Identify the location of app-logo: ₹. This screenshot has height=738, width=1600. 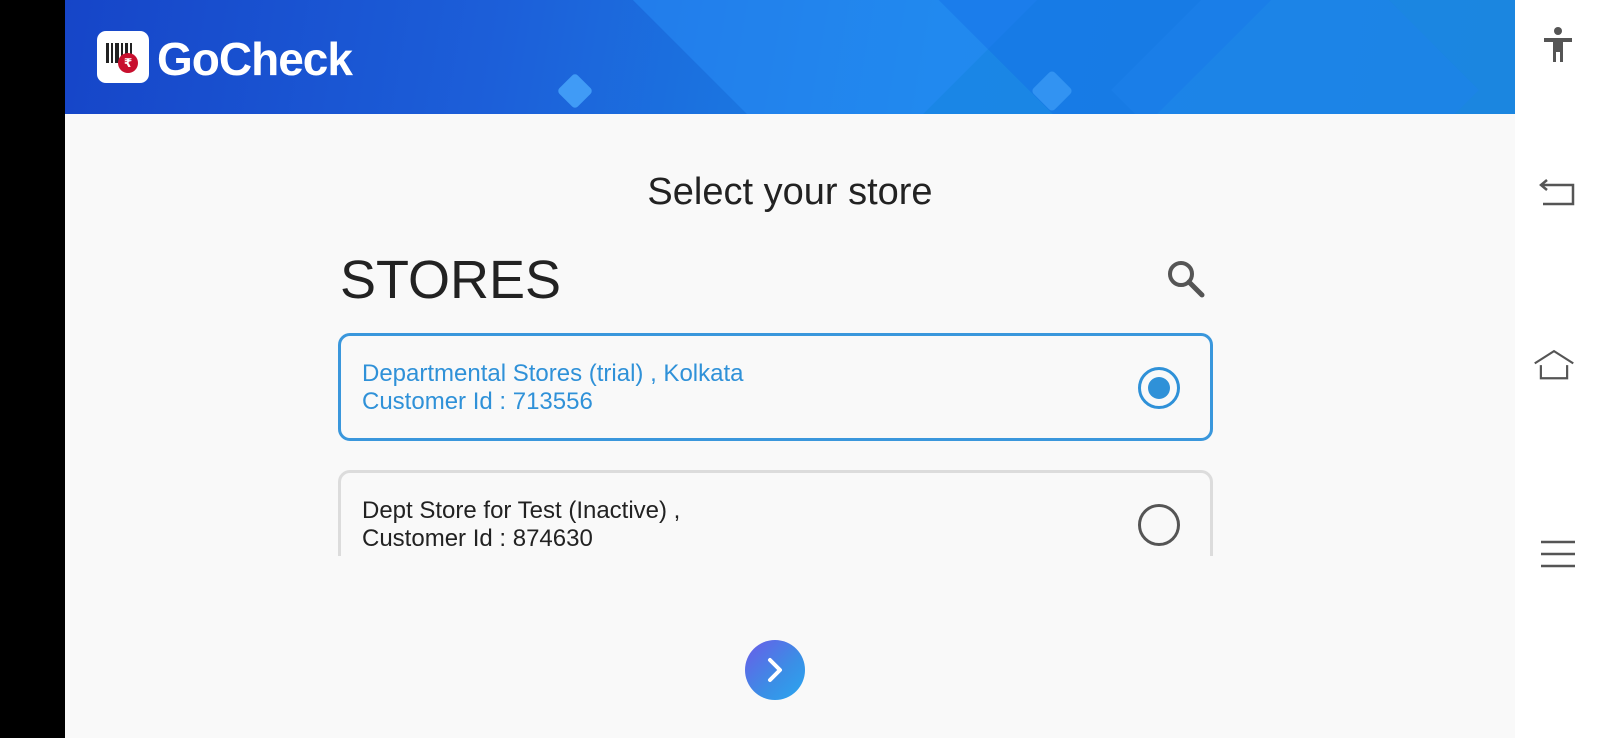
(123, 57).